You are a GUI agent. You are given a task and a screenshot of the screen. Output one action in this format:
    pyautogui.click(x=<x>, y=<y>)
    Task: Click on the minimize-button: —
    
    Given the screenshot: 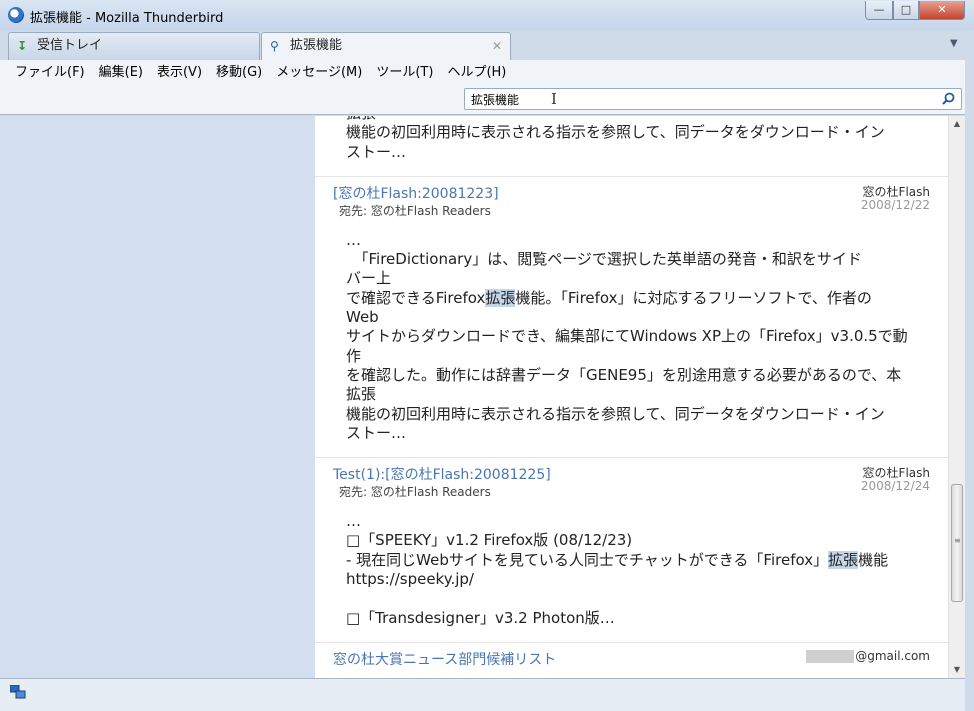 What is the action you would take?
    pyautogui.click(x=879, y=10)
    